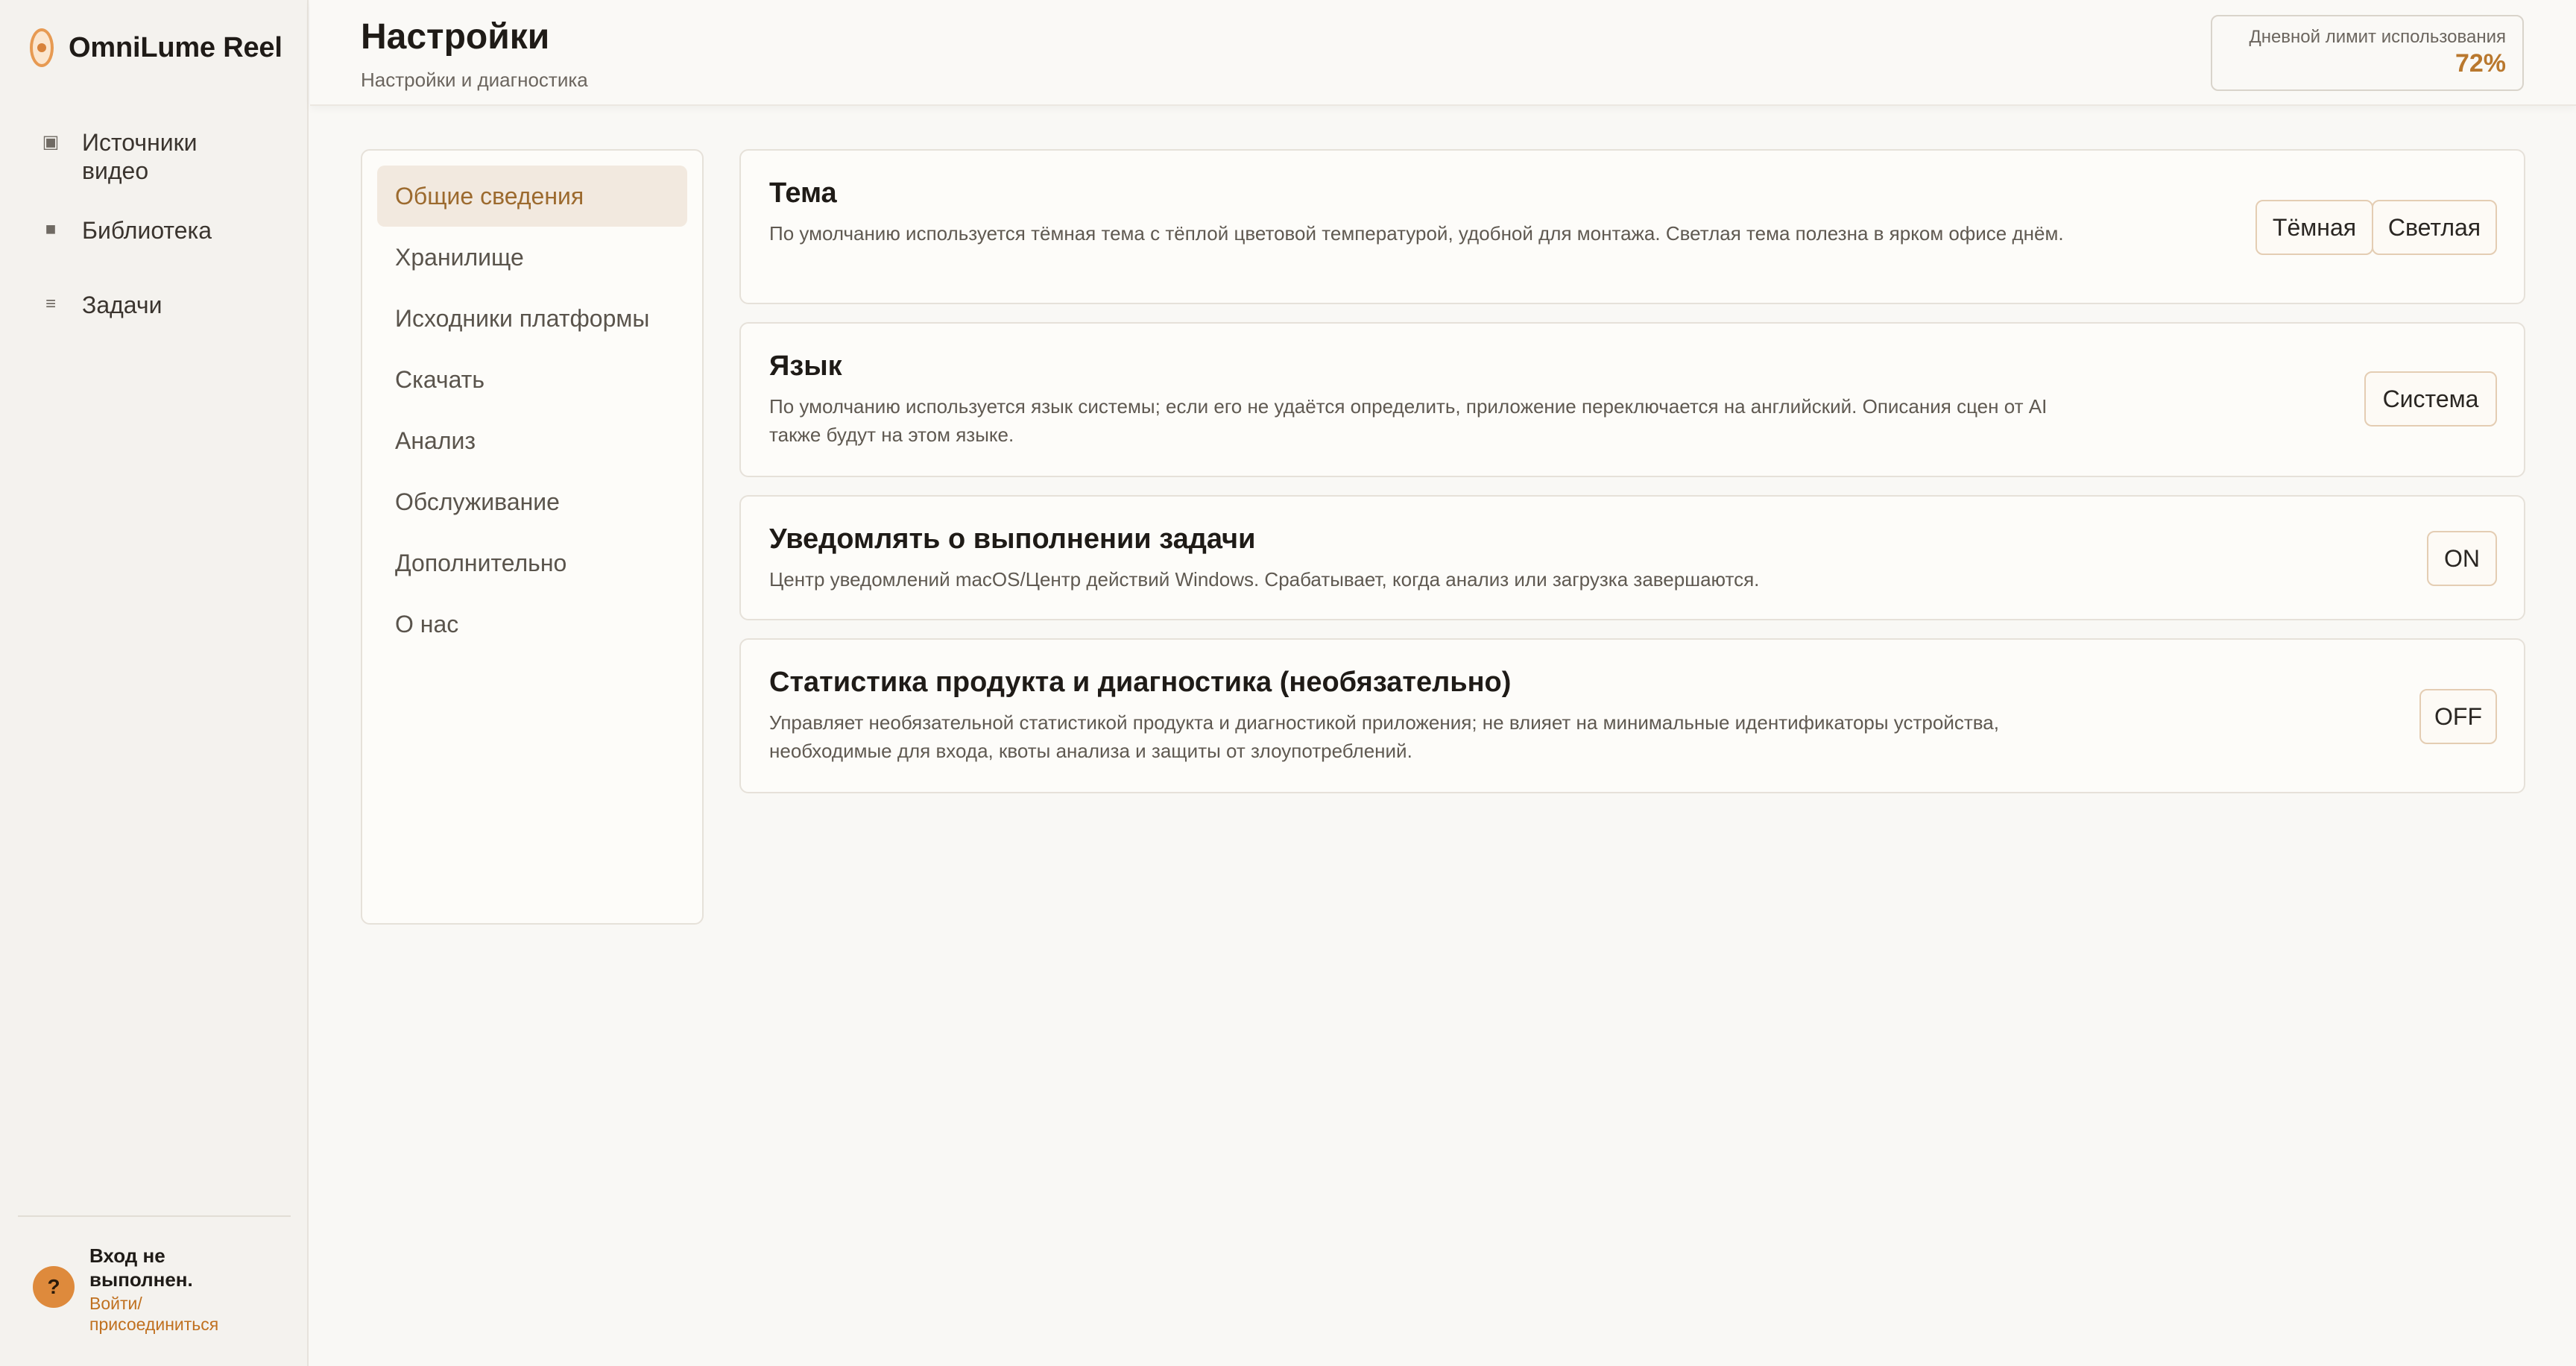 The image size is (2576, 1366). I want to click on sidebar-item-label: Задачи, so click(122, 305).